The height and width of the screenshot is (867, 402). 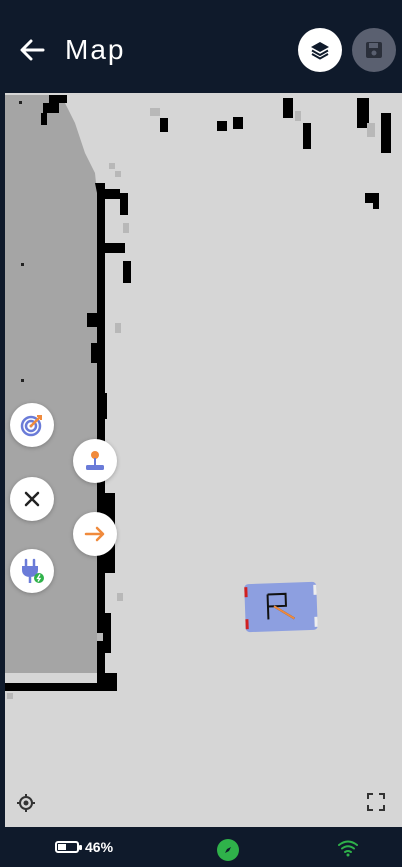 I want to click on charger-button, so click(x=32, y=571).